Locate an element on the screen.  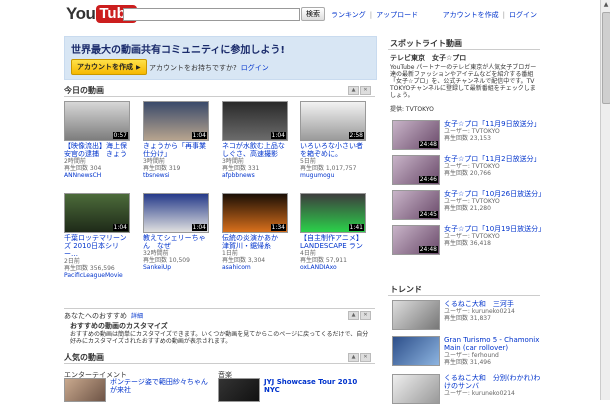
create-account-button: アカウントを作成 ▶ is located at coordinates (109, 67).